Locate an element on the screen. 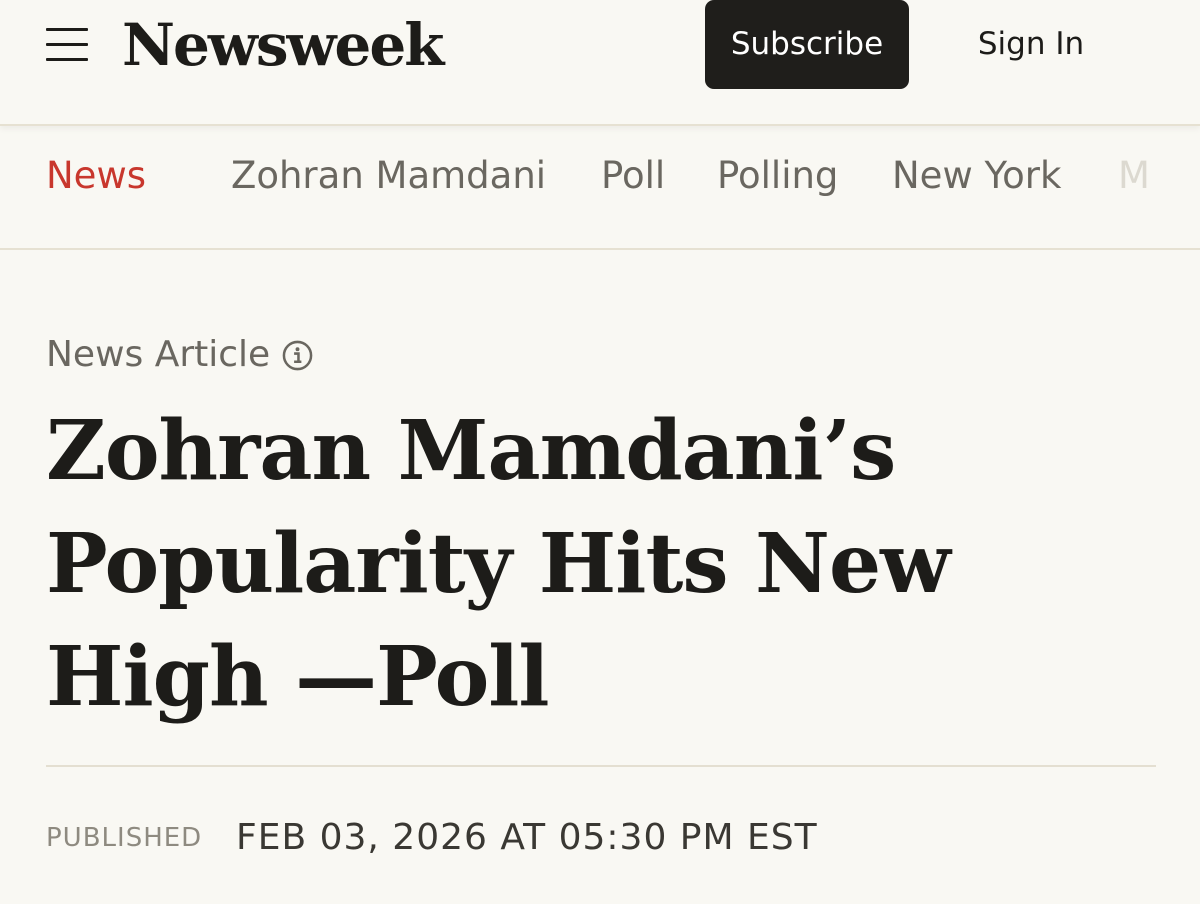 The width and height of the screenshot is (1200, 904). published-date: FEB 03, 2026 AT 05:30 PM EST is located at coordinates (527, 837).